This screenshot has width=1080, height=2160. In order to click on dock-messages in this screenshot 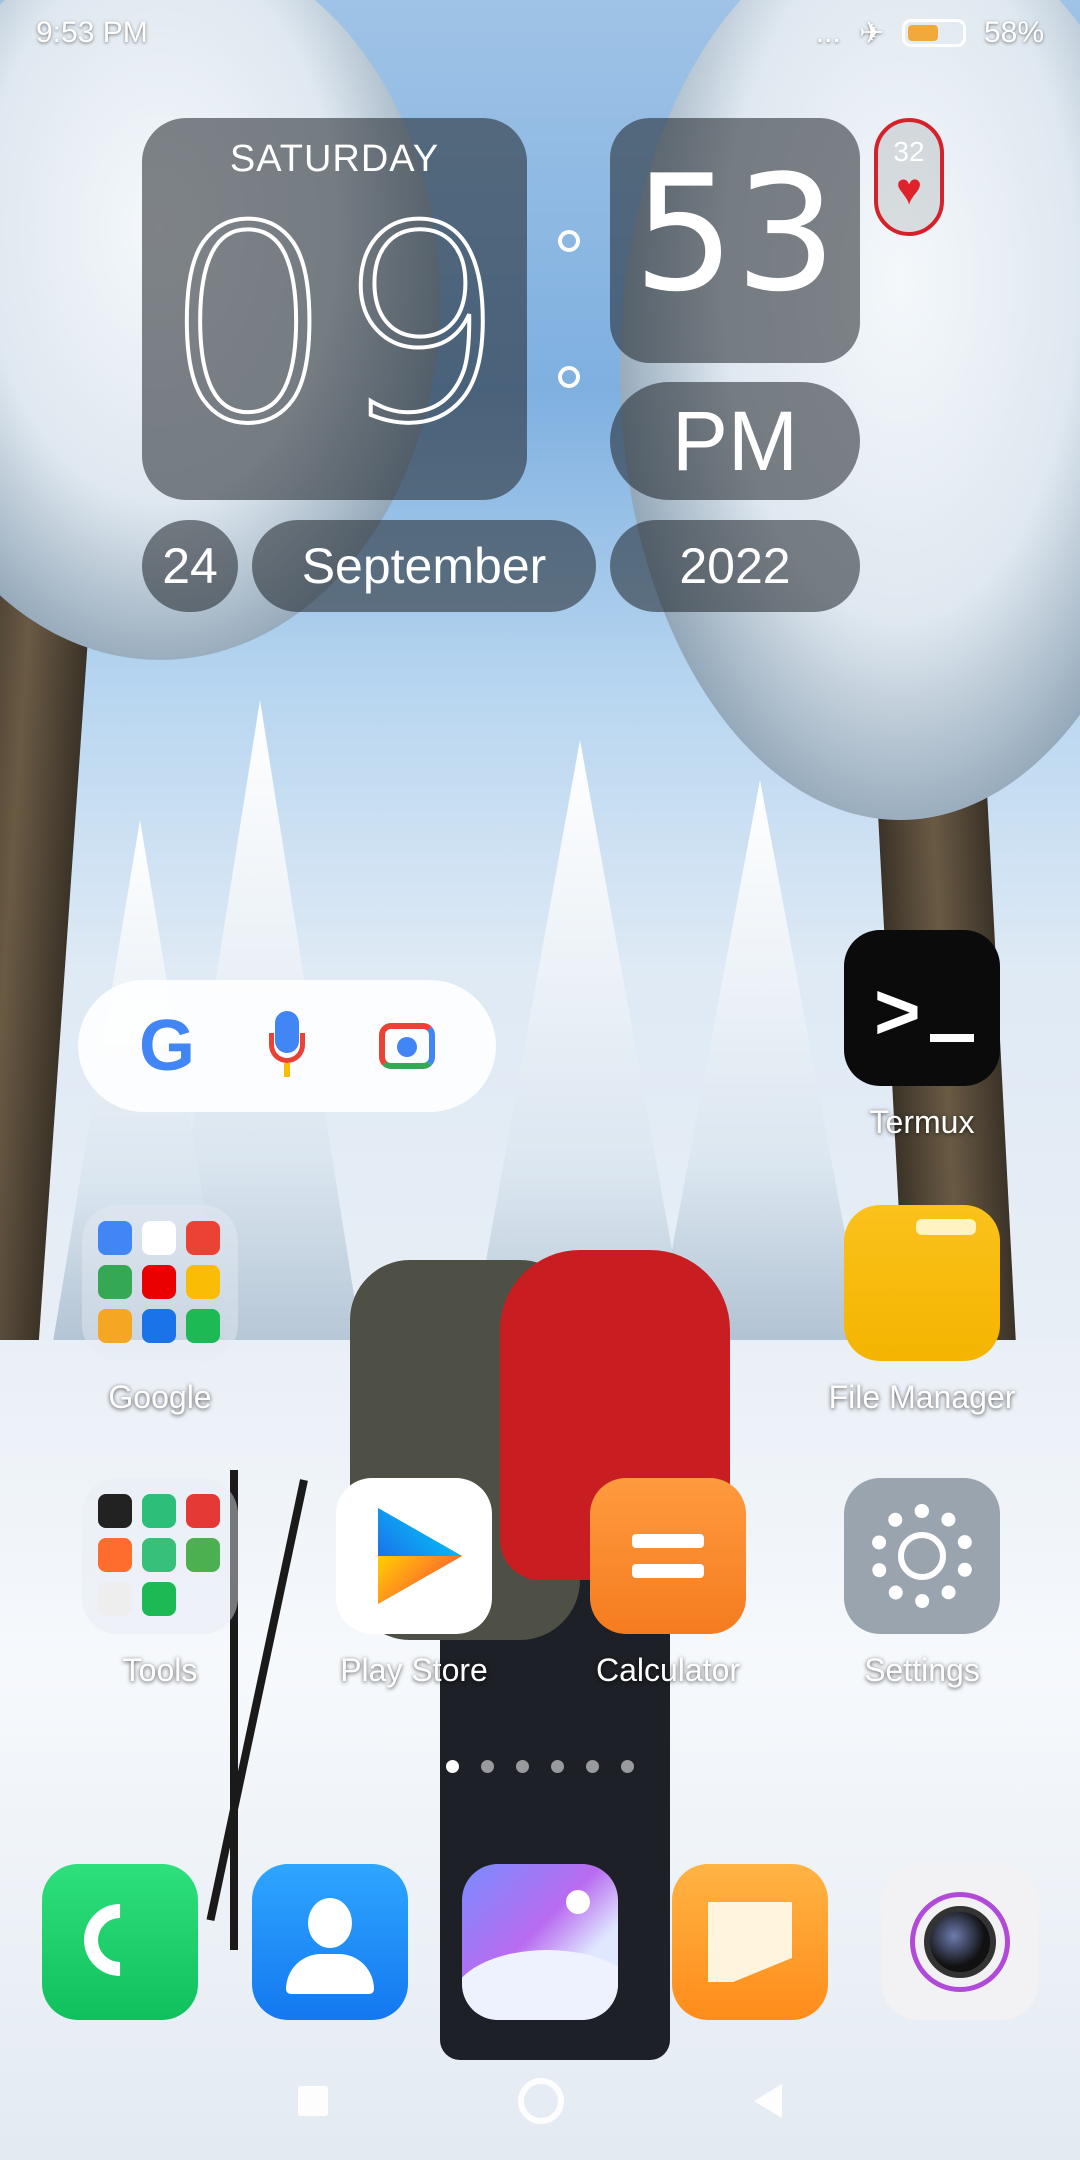, I will do `click(750, 1942)`.